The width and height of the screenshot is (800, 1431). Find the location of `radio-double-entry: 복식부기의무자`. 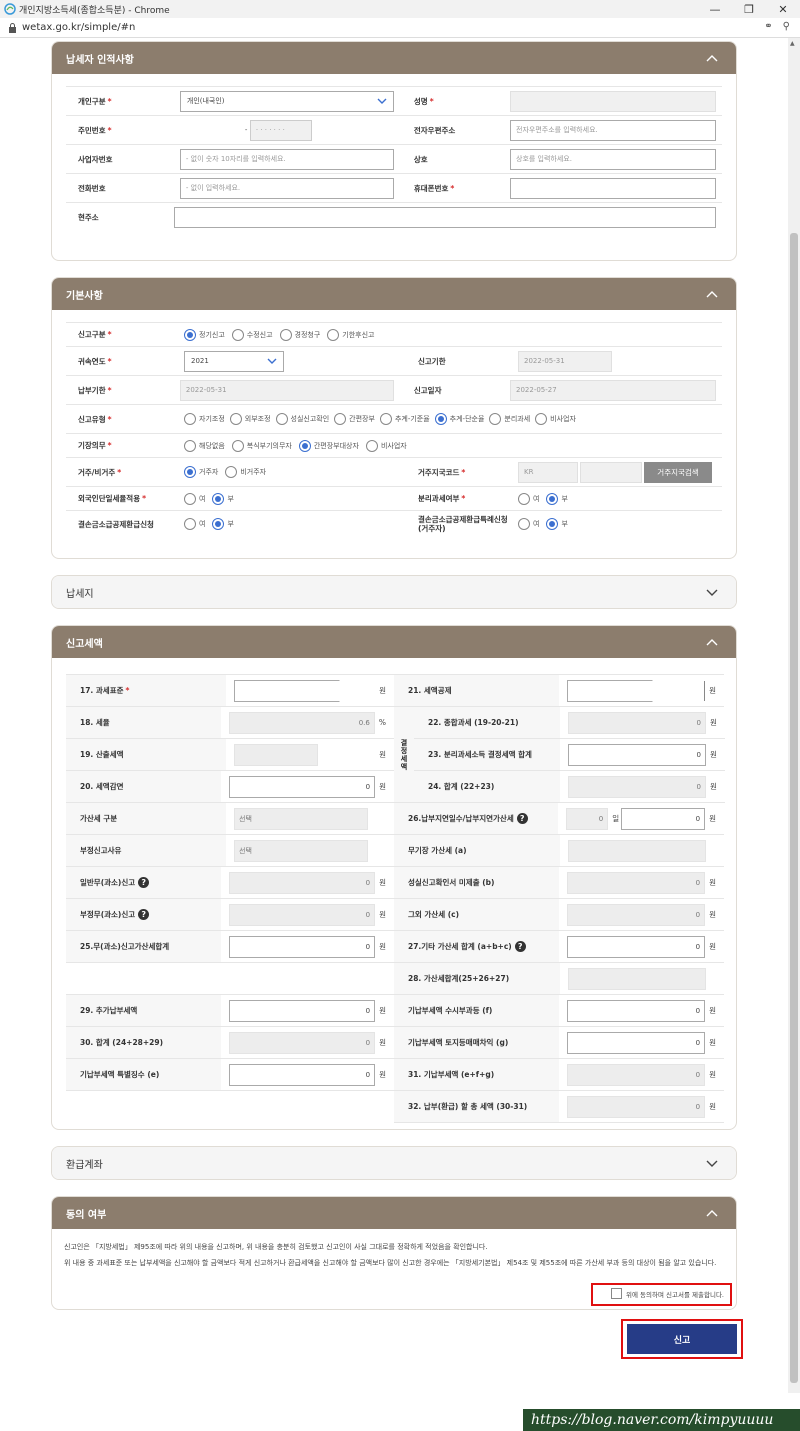

radio-double-entry: 복식부기의무자 is located at coordinates (261, 445).